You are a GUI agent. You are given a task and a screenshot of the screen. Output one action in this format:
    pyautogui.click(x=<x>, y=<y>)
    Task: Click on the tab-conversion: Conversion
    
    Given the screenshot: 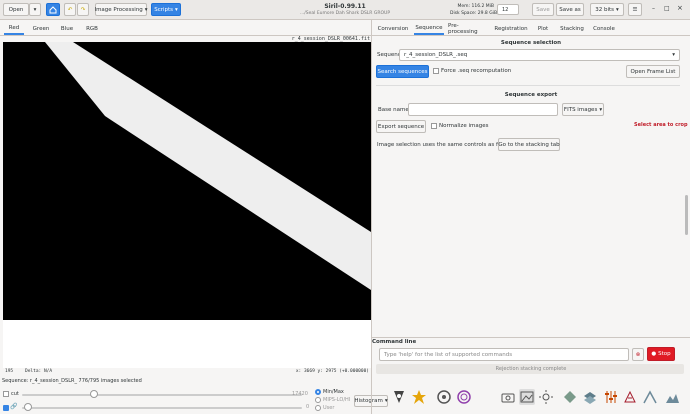 What is the action you would take?
    pyautogui.click(x=393, y=28)
    